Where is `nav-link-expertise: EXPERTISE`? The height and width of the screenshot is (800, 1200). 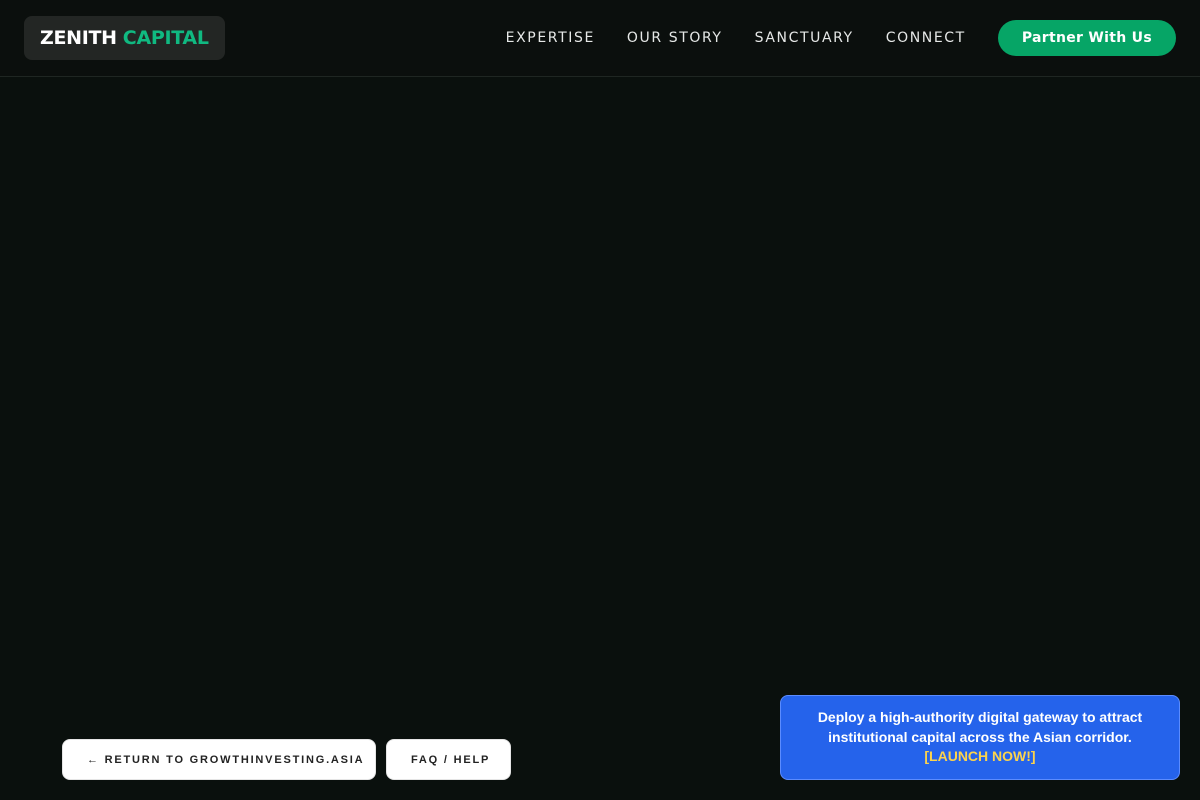 nav-link-expertise: EXPERTISE is located at coordinates (550, 38).